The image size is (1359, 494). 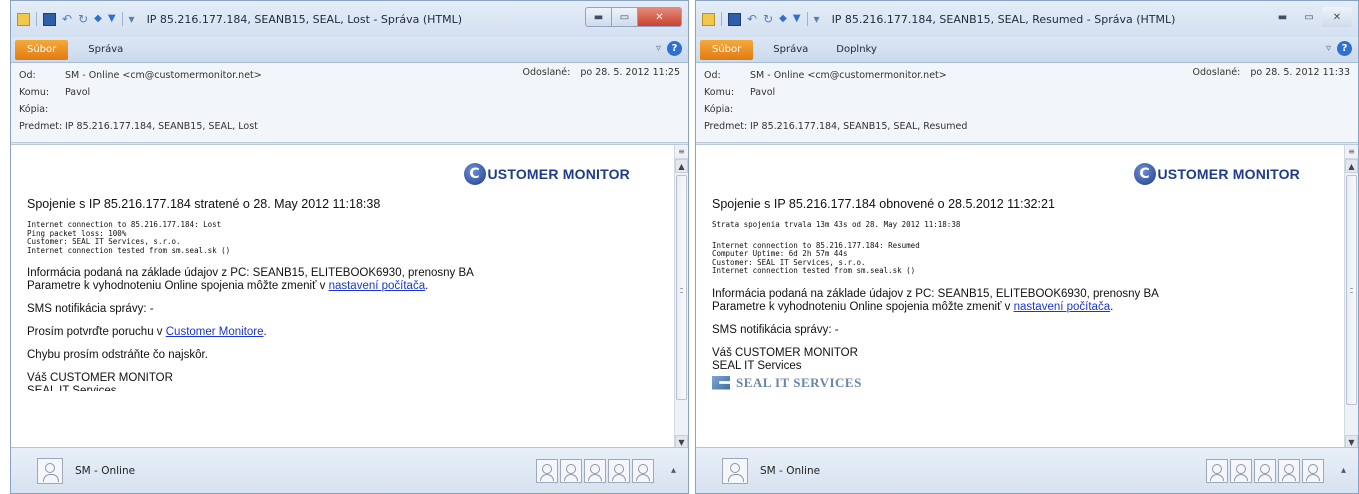 What do you see at coordinates (215, 332) in the screenshot?
I see `customer-monitor-link: Customer Monitore` at bounding box center [215, 332].